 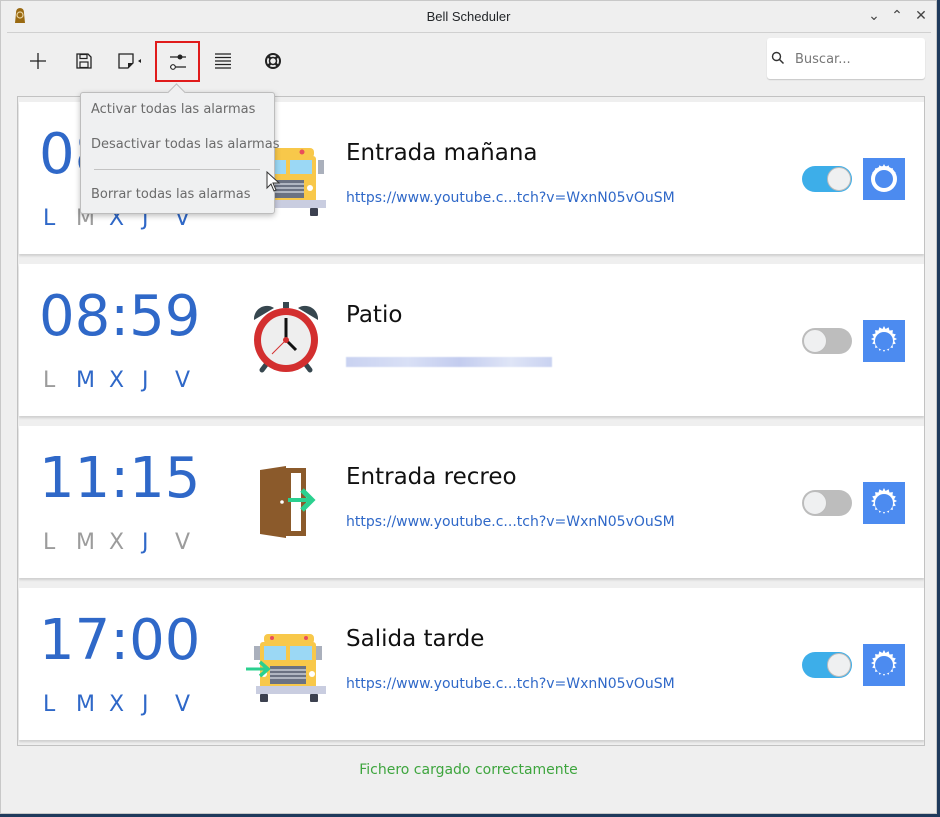 What do you see at coordinates (374, 315) in the screenshot?
I see `alarm-name: Patio` at bounding box center [374, 315].